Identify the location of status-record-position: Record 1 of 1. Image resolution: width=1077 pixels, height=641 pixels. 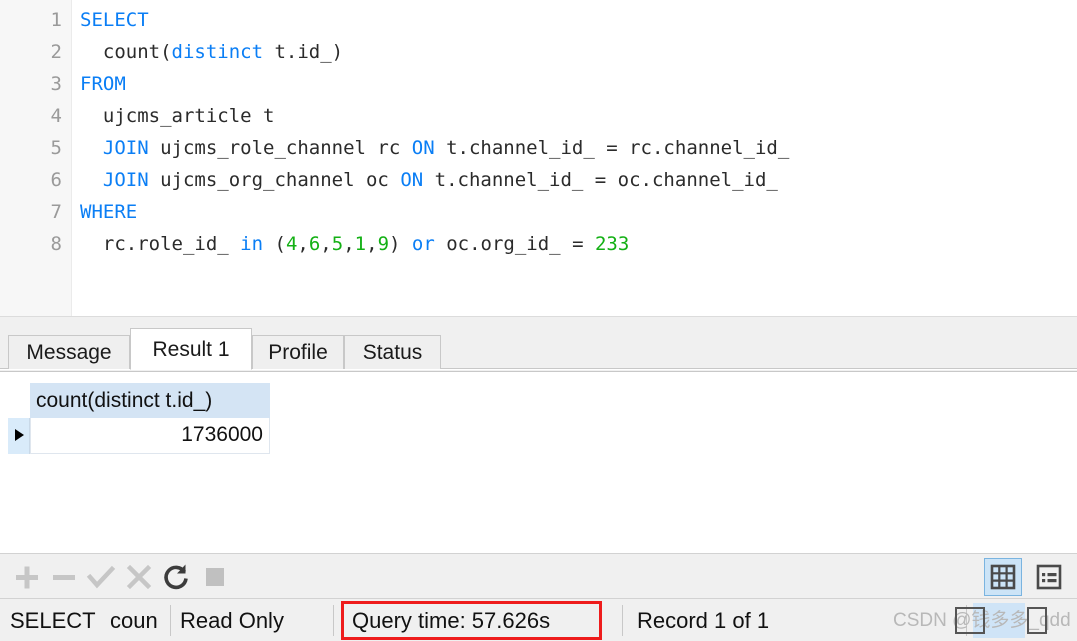
(703, 620).